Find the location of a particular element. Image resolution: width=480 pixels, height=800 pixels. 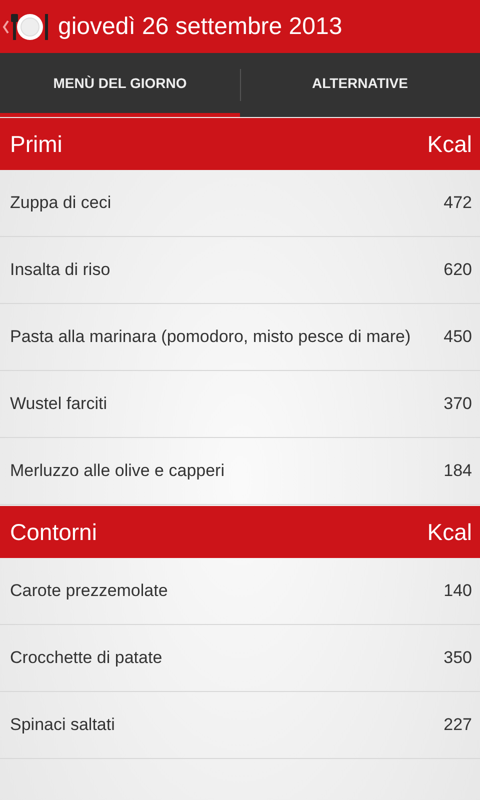

dish-name: Merluzzo alle olive e capperi is located at coordinates (117, 471).